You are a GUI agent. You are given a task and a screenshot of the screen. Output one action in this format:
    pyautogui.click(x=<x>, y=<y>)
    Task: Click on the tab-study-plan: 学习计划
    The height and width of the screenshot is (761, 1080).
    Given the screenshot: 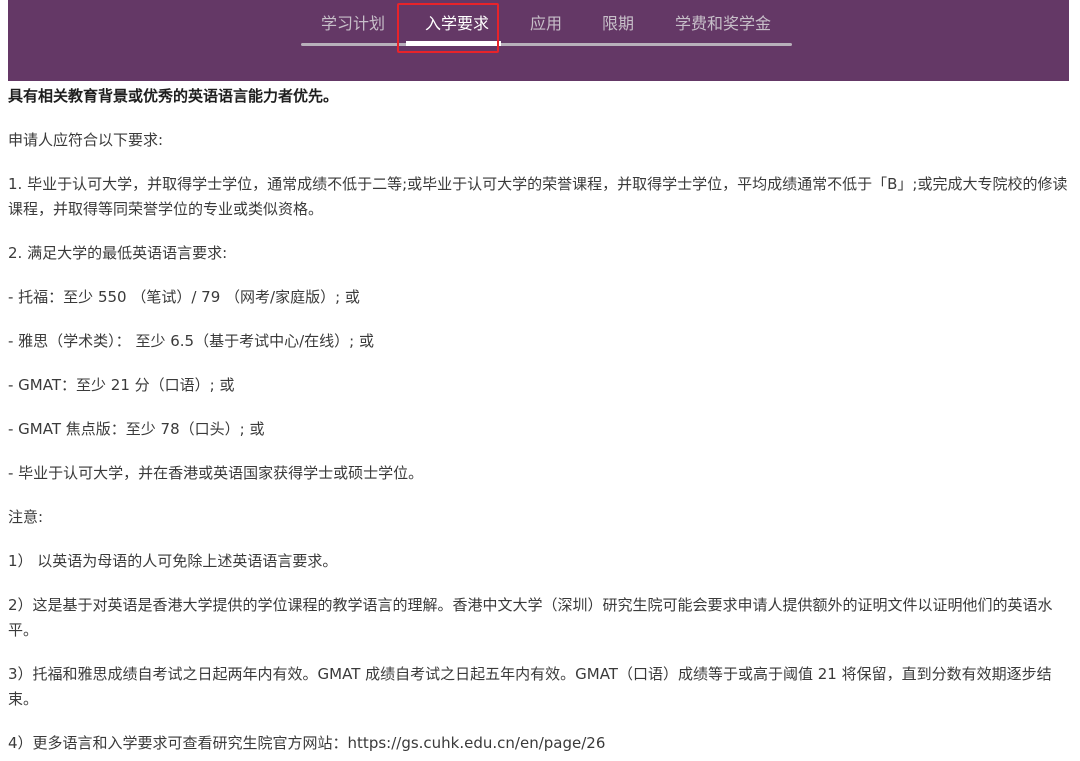 What is the action you would take?
    pyautogui.click(x=353, y=24)
    